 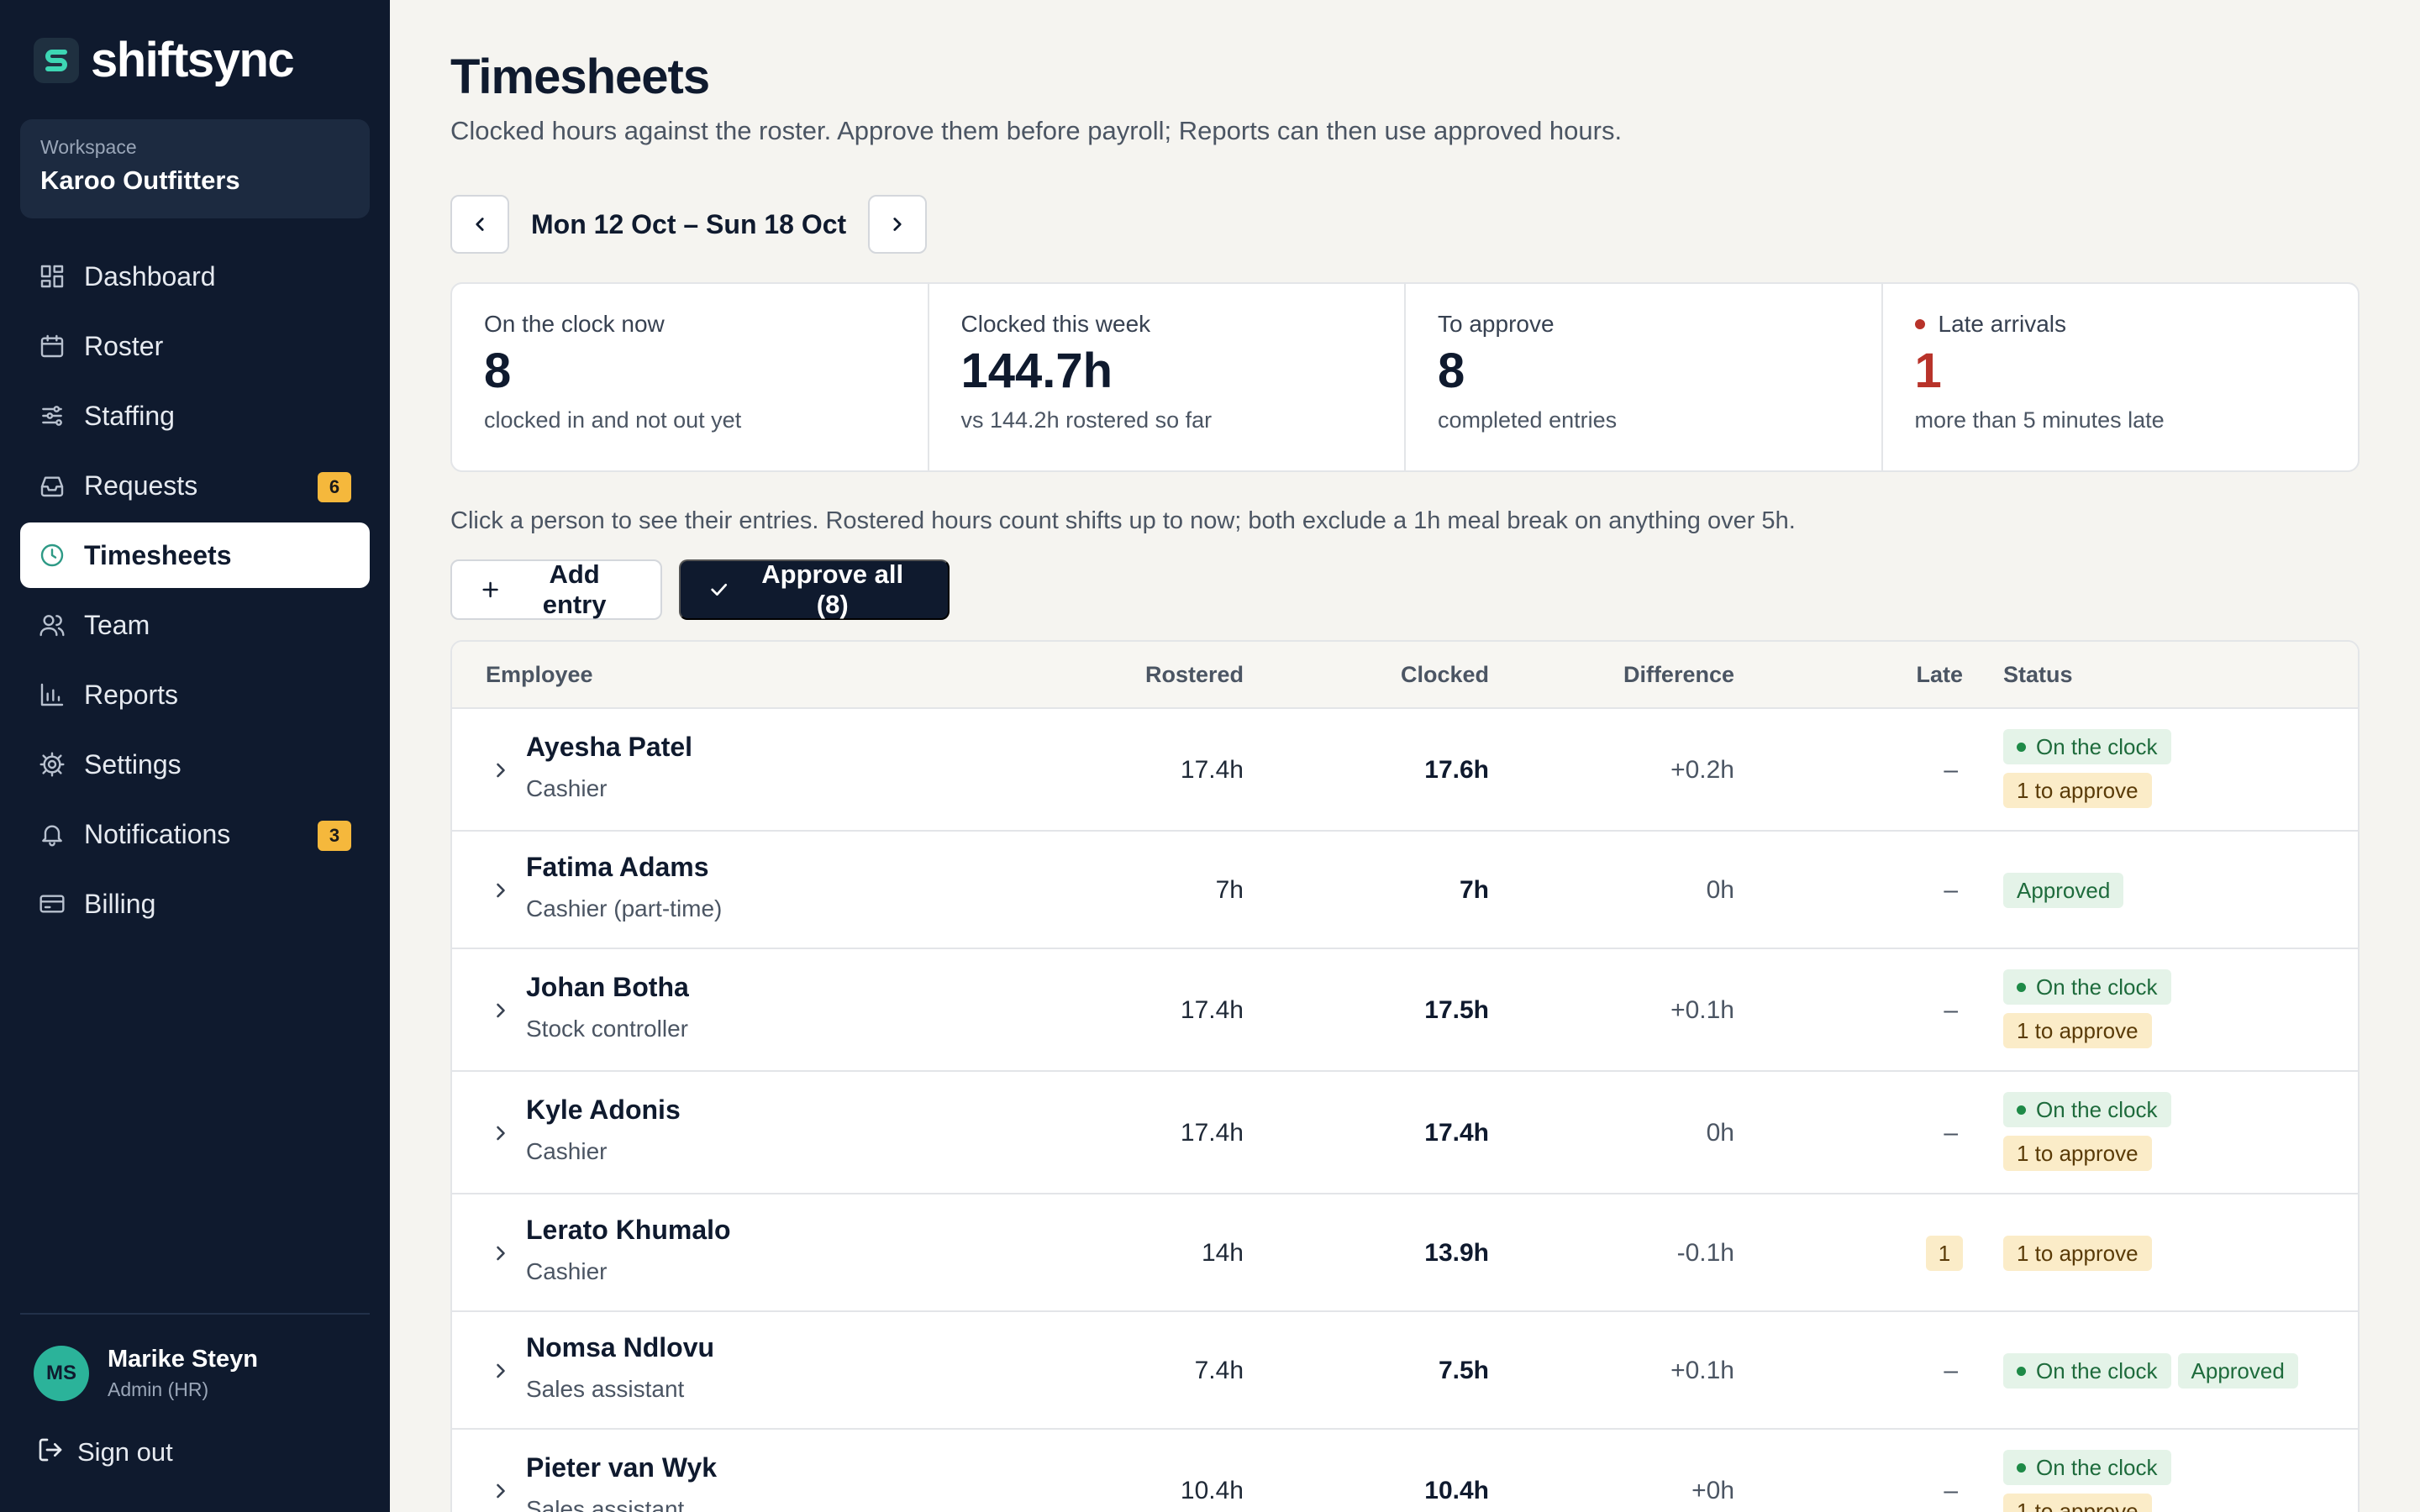 What do you see at coordinates (1928, 371) in the screenshot?
I see `stat-value: 1` at bounding box center [1928, 371].